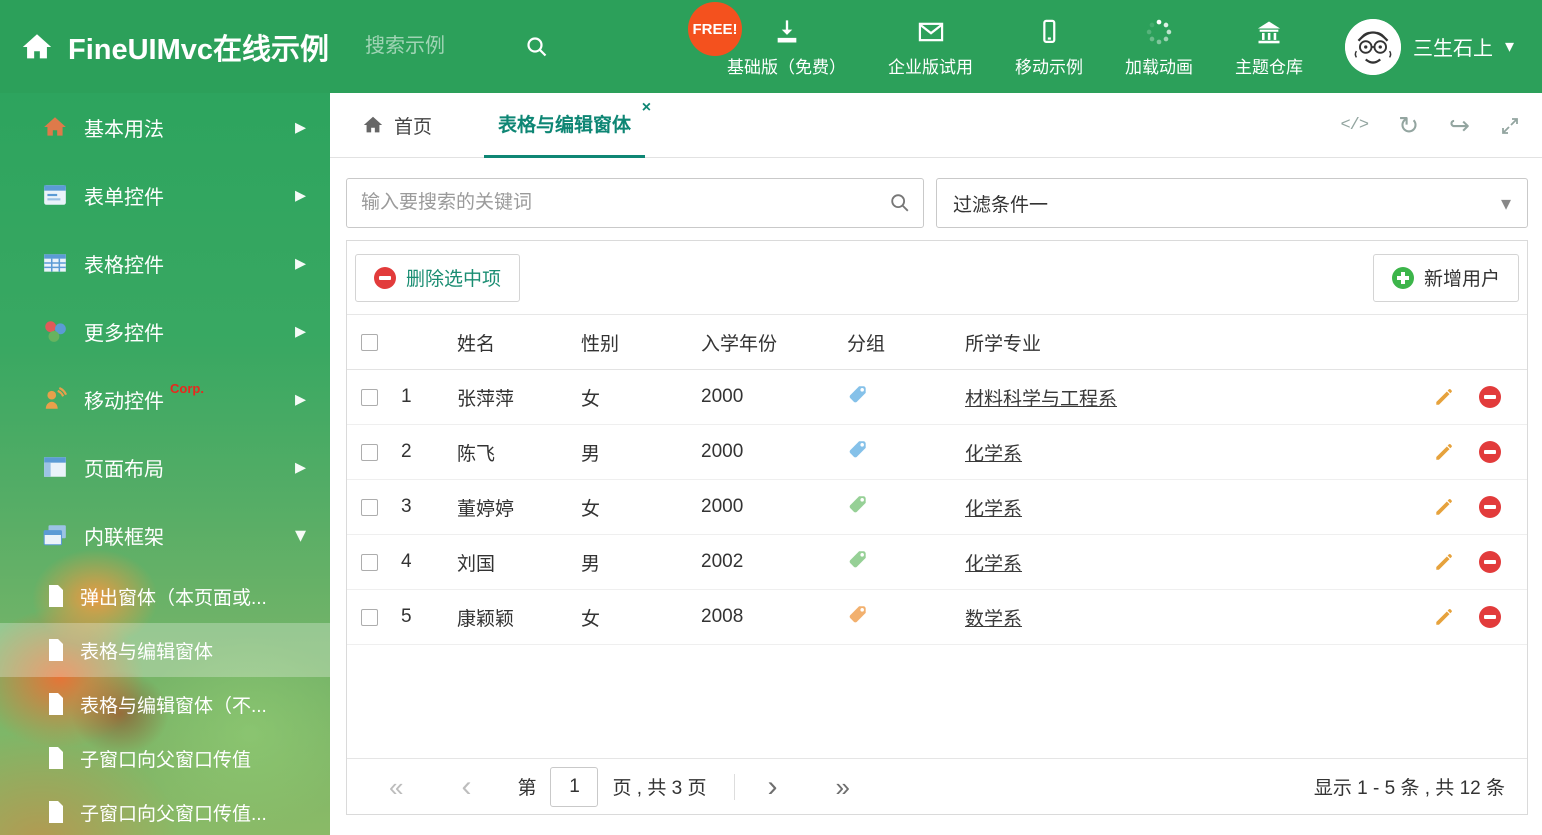 The image size is (1542, 835). I want to click on user-menu: 三生石上, so click(1429, 46).